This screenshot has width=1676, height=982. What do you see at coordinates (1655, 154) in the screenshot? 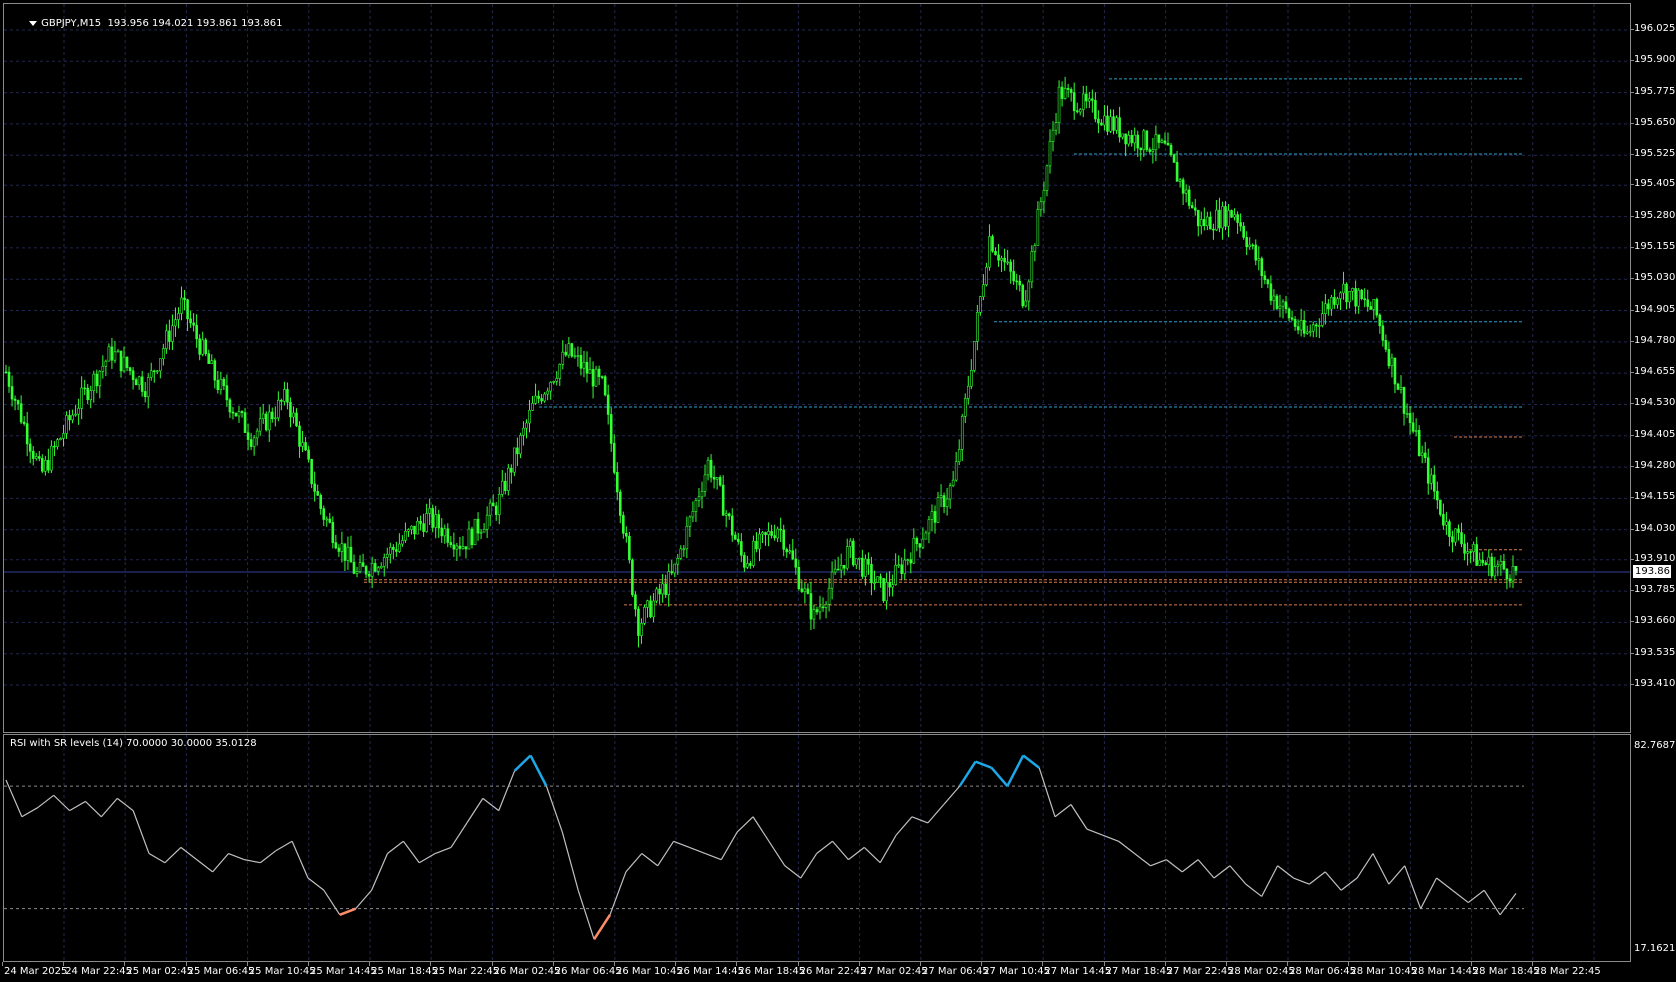
I see `price-tick-label: 195.525` at bounding box center [1655, 154].